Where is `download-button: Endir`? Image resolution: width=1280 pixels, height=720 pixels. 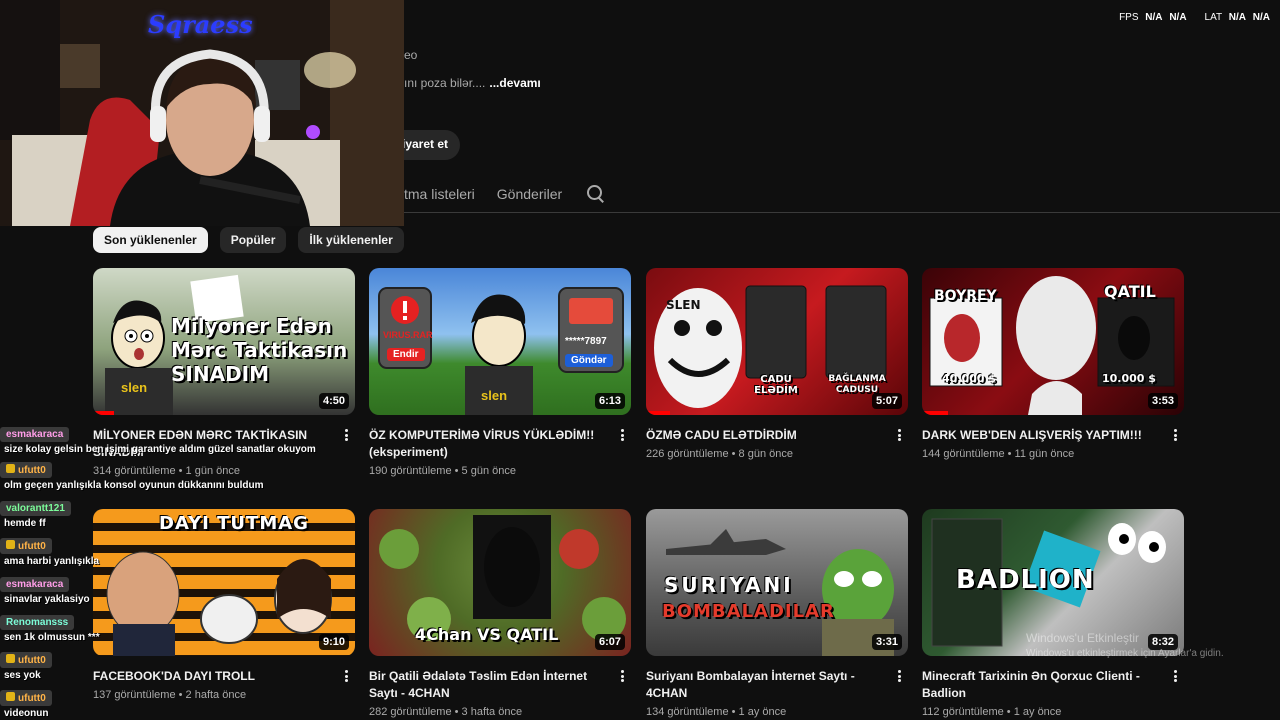
download-button: Endir is located at coordinates (406, 354).